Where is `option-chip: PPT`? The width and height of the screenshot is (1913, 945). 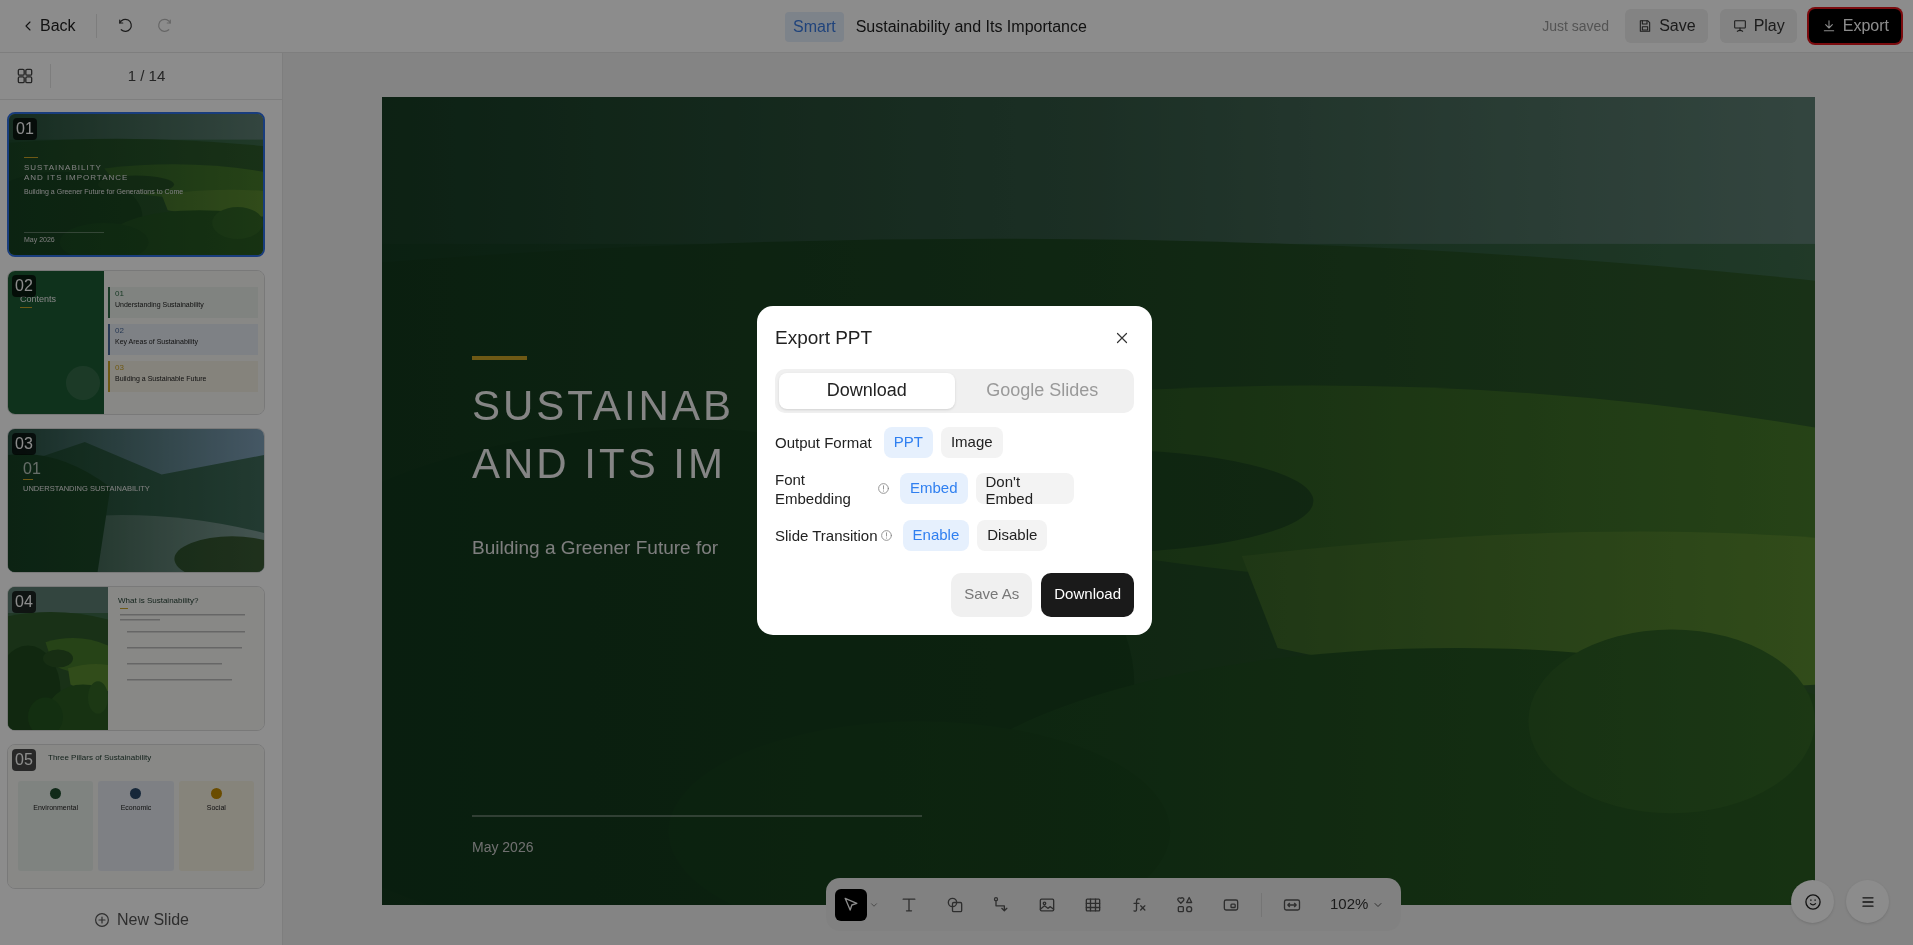 option-chip: PPT is located at coordinates (908, 442).